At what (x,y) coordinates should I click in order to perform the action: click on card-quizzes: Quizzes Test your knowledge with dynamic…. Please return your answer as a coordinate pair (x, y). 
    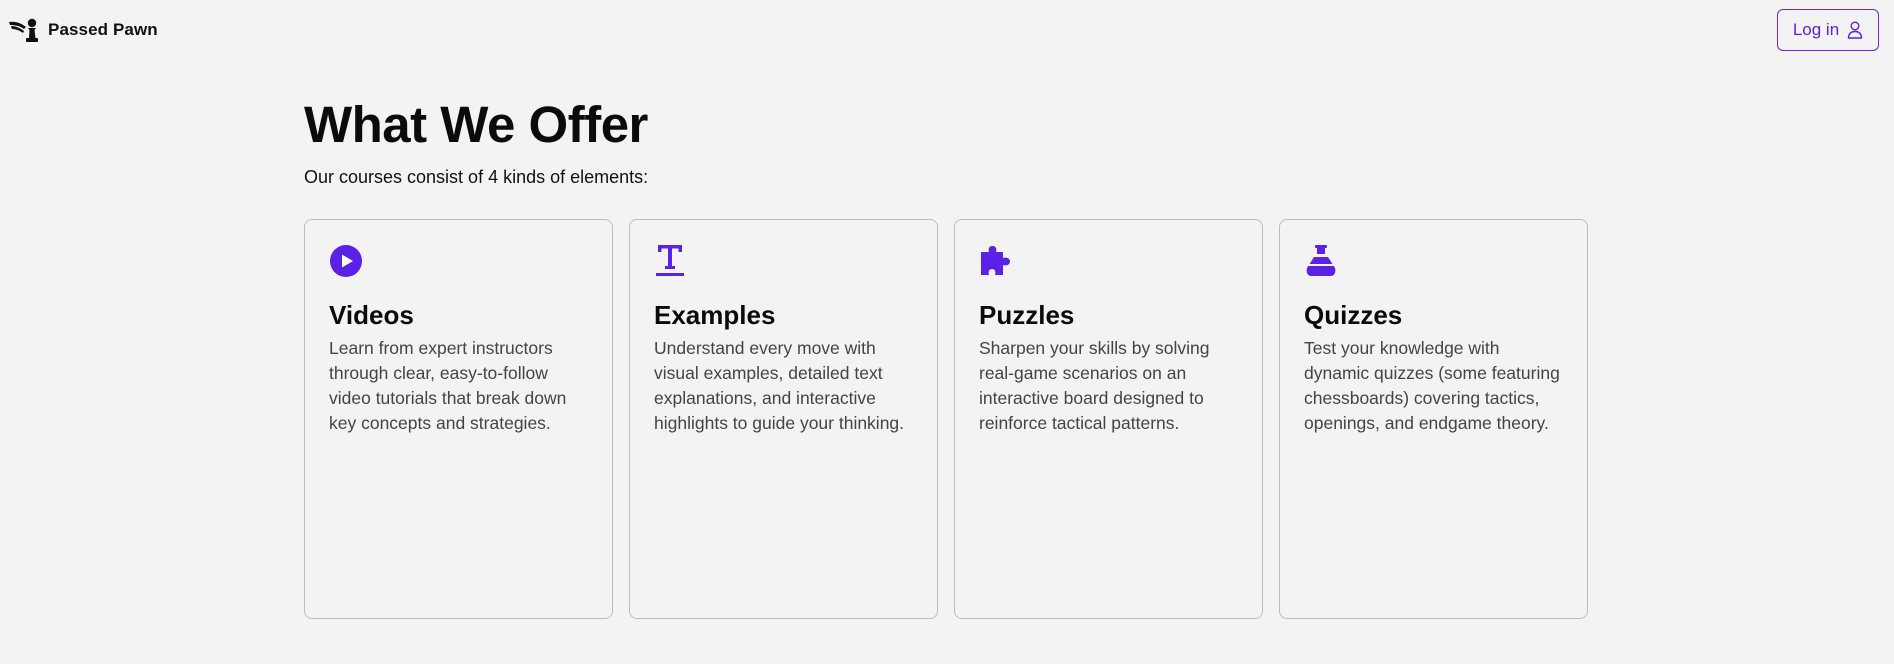
    Looking at the image, I should click on (1433, 419).